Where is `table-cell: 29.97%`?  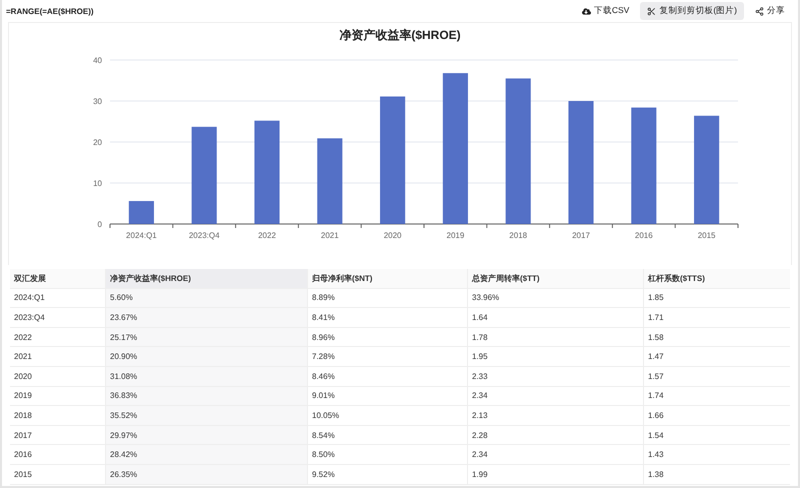
table-cell: 29.97% is located at coordinates (206, 436).